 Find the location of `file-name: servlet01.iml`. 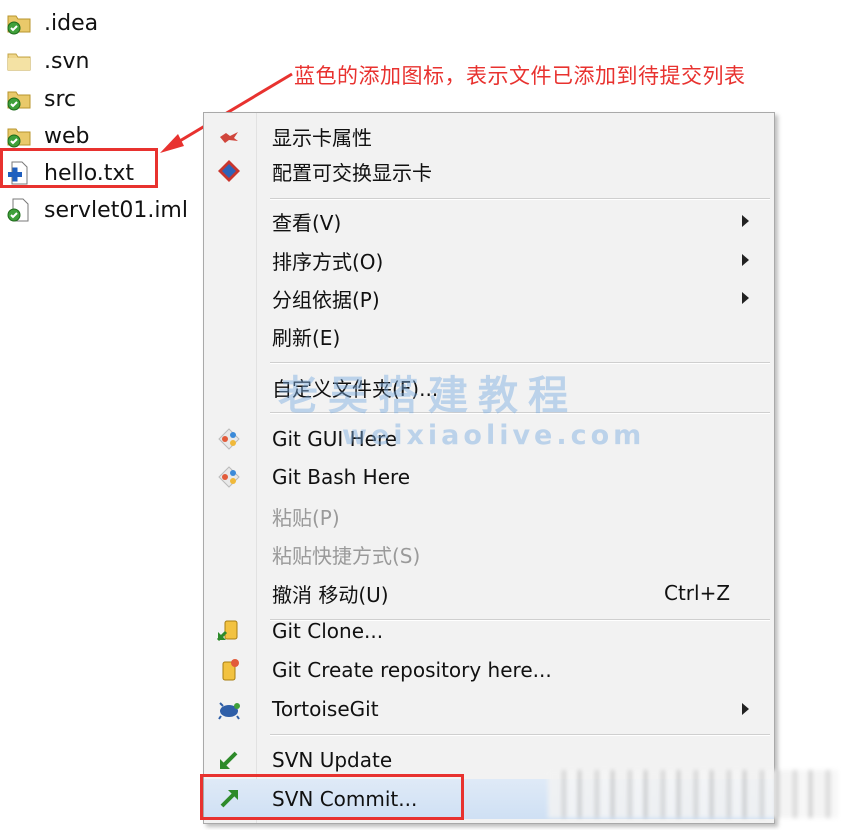

file-name: servlet01.iml is located at coordinates (116, 210).